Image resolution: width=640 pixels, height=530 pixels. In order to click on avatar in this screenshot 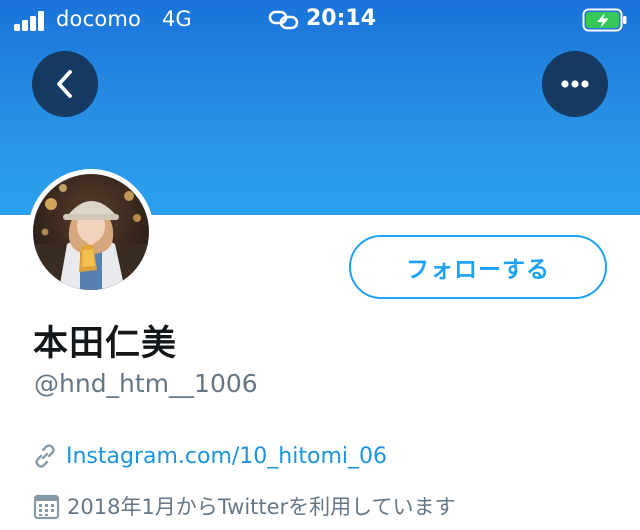, I will do `click(91, 232)`.